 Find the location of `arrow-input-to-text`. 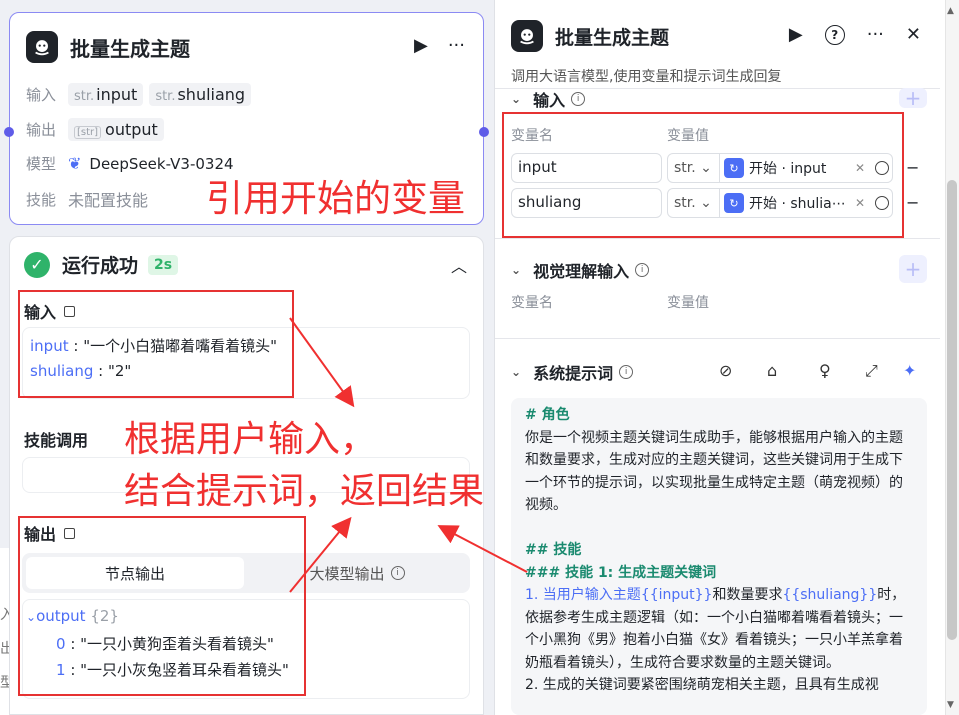

arrow-input-to-text is located at coordinates (322, 362).